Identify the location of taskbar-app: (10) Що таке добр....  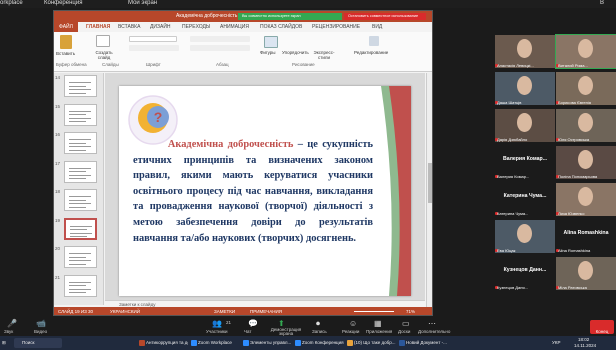
(371, 343).